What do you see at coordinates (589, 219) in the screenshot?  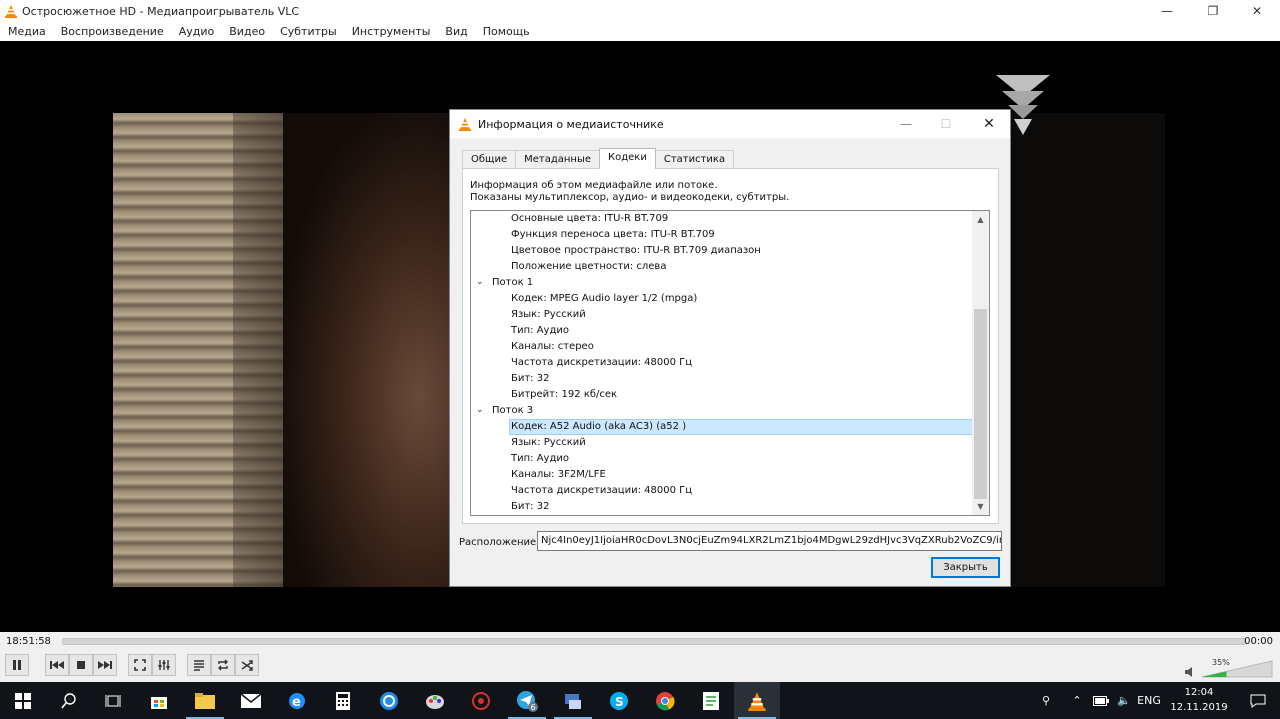 I see `tree-item: Основные цвета: ITU-R BT.709` at bounding box center [589, 219].